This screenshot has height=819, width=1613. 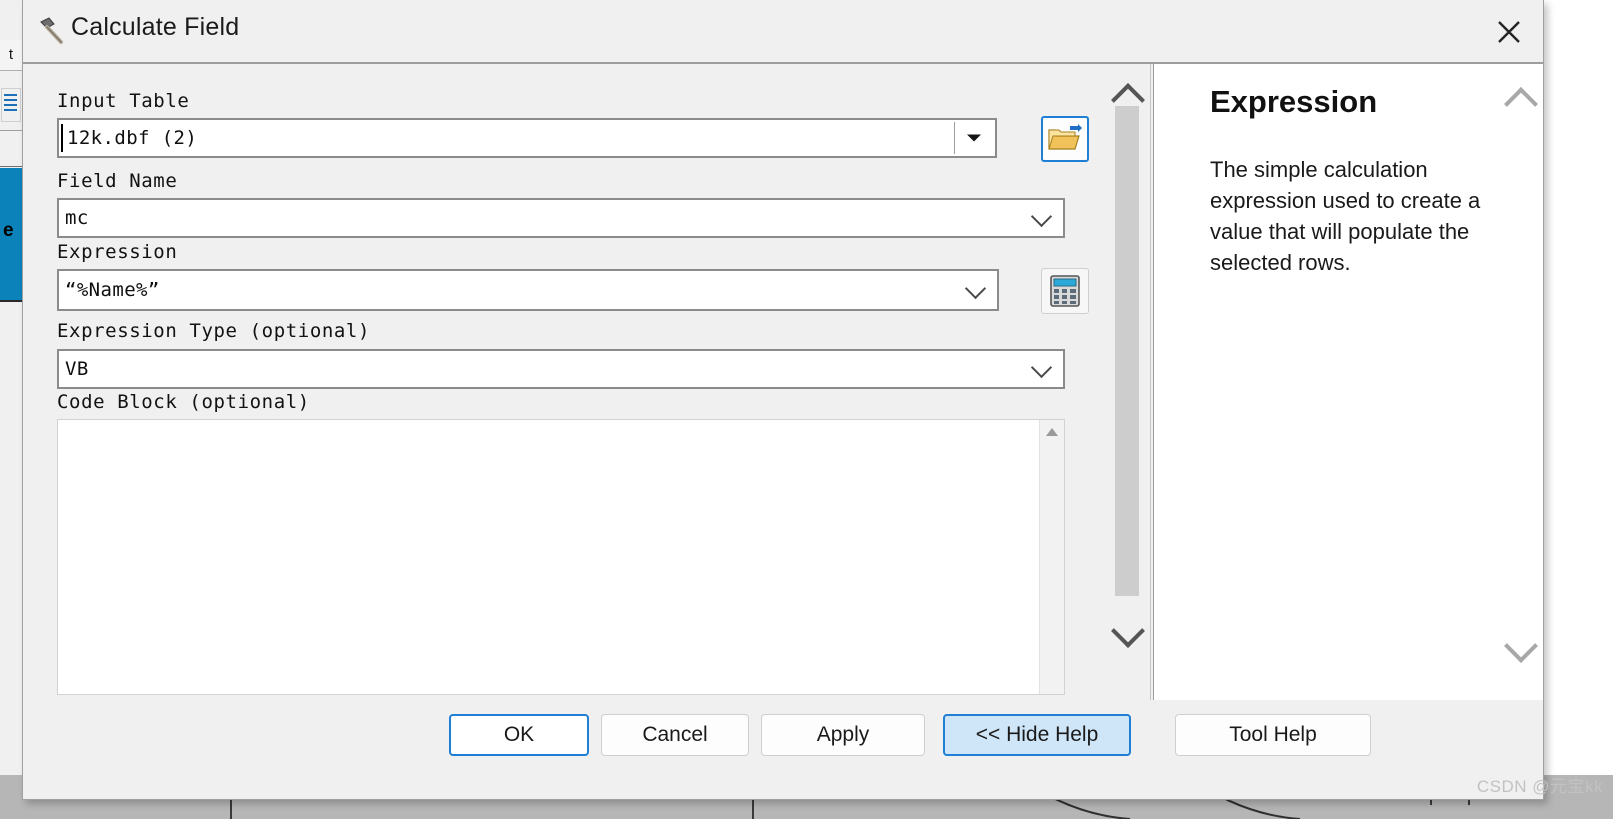 What do you see at coordinates (117, 252) in the screenshot?
I see `label-expression: Expression` at bounding box center [117, 252].